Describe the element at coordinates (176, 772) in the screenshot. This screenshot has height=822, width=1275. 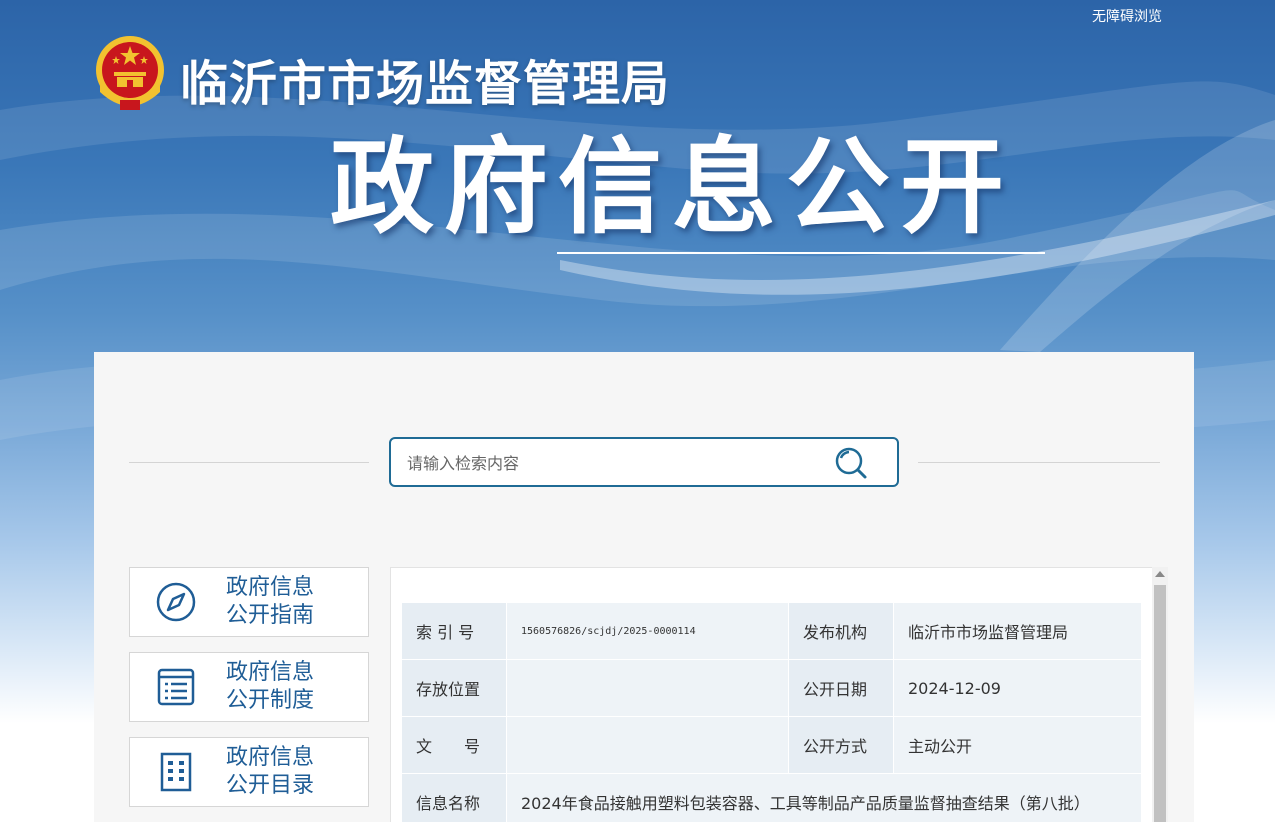
I see `catalog-icon` at that location.